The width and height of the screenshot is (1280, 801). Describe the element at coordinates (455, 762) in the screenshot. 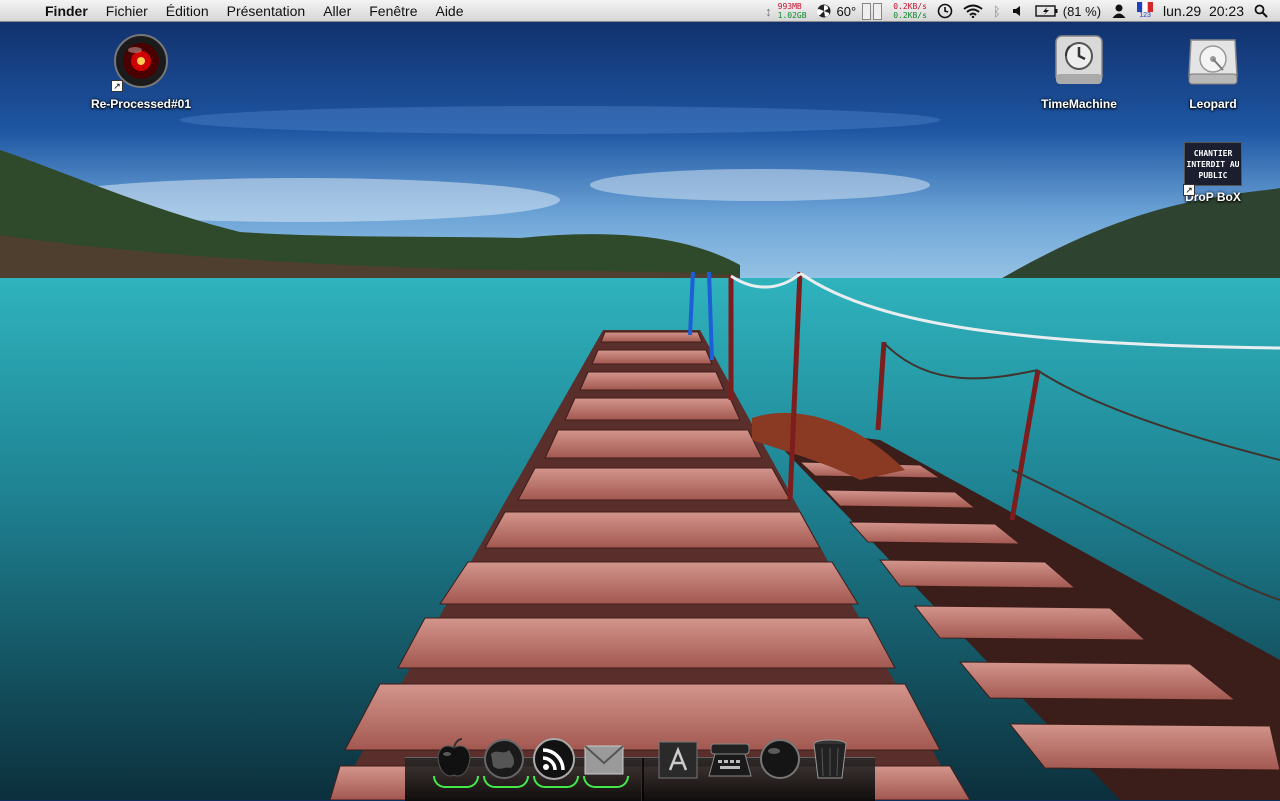

I see `dock-item-finder` at that location.